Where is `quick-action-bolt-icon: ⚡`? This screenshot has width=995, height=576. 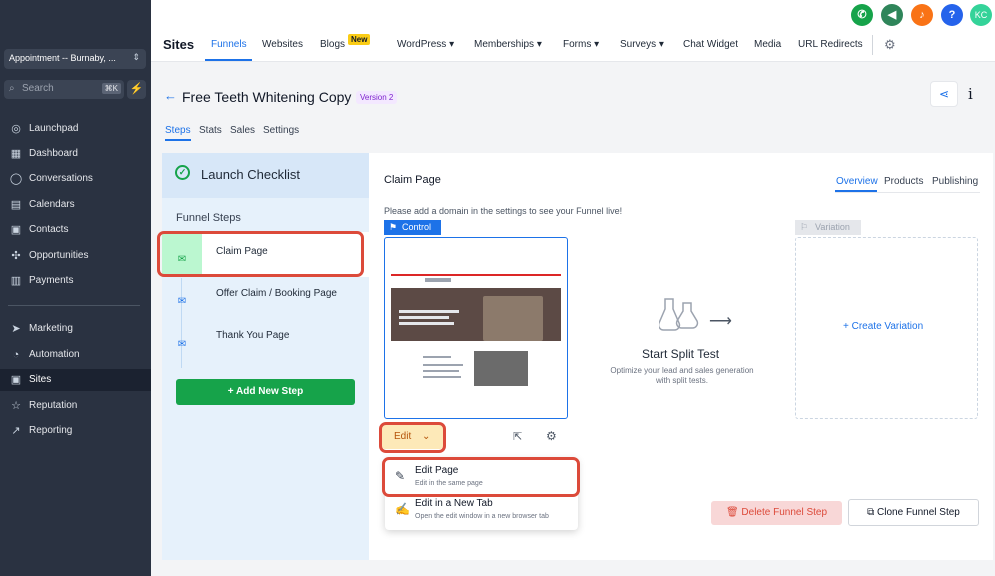 quick-action-bolt-icon: ⚡ is located at coordinates (136, 89).